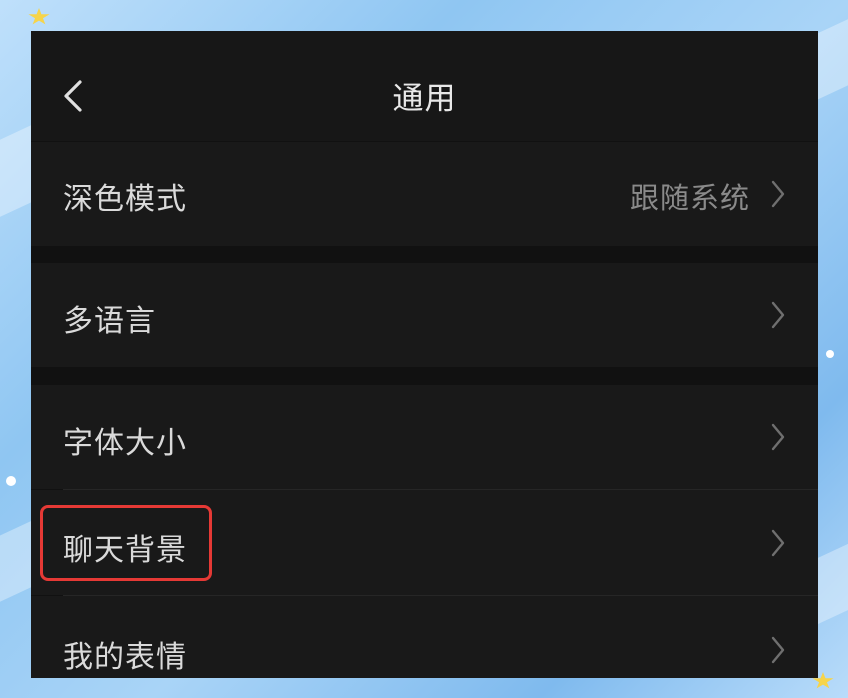 This screenshot has width=848, height=698. Describe the element at coordinates (125, 199) in the screenshot. I see `settings-item-label: 深色模式` at that location.